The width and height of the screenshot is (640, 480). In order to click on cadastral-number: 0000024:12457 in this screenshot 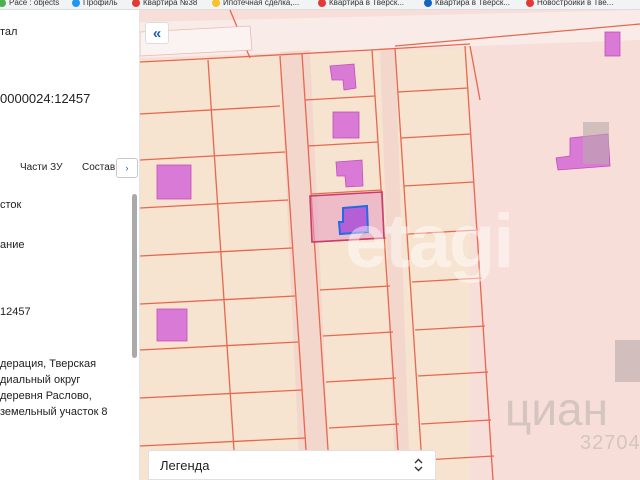, I will do `click(45, 98)`.